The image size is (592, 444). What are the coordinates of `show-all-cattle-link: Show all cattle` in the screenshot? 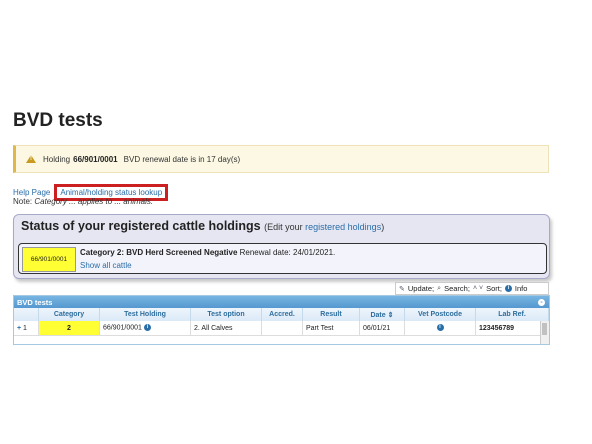 It's located at (106, 265).